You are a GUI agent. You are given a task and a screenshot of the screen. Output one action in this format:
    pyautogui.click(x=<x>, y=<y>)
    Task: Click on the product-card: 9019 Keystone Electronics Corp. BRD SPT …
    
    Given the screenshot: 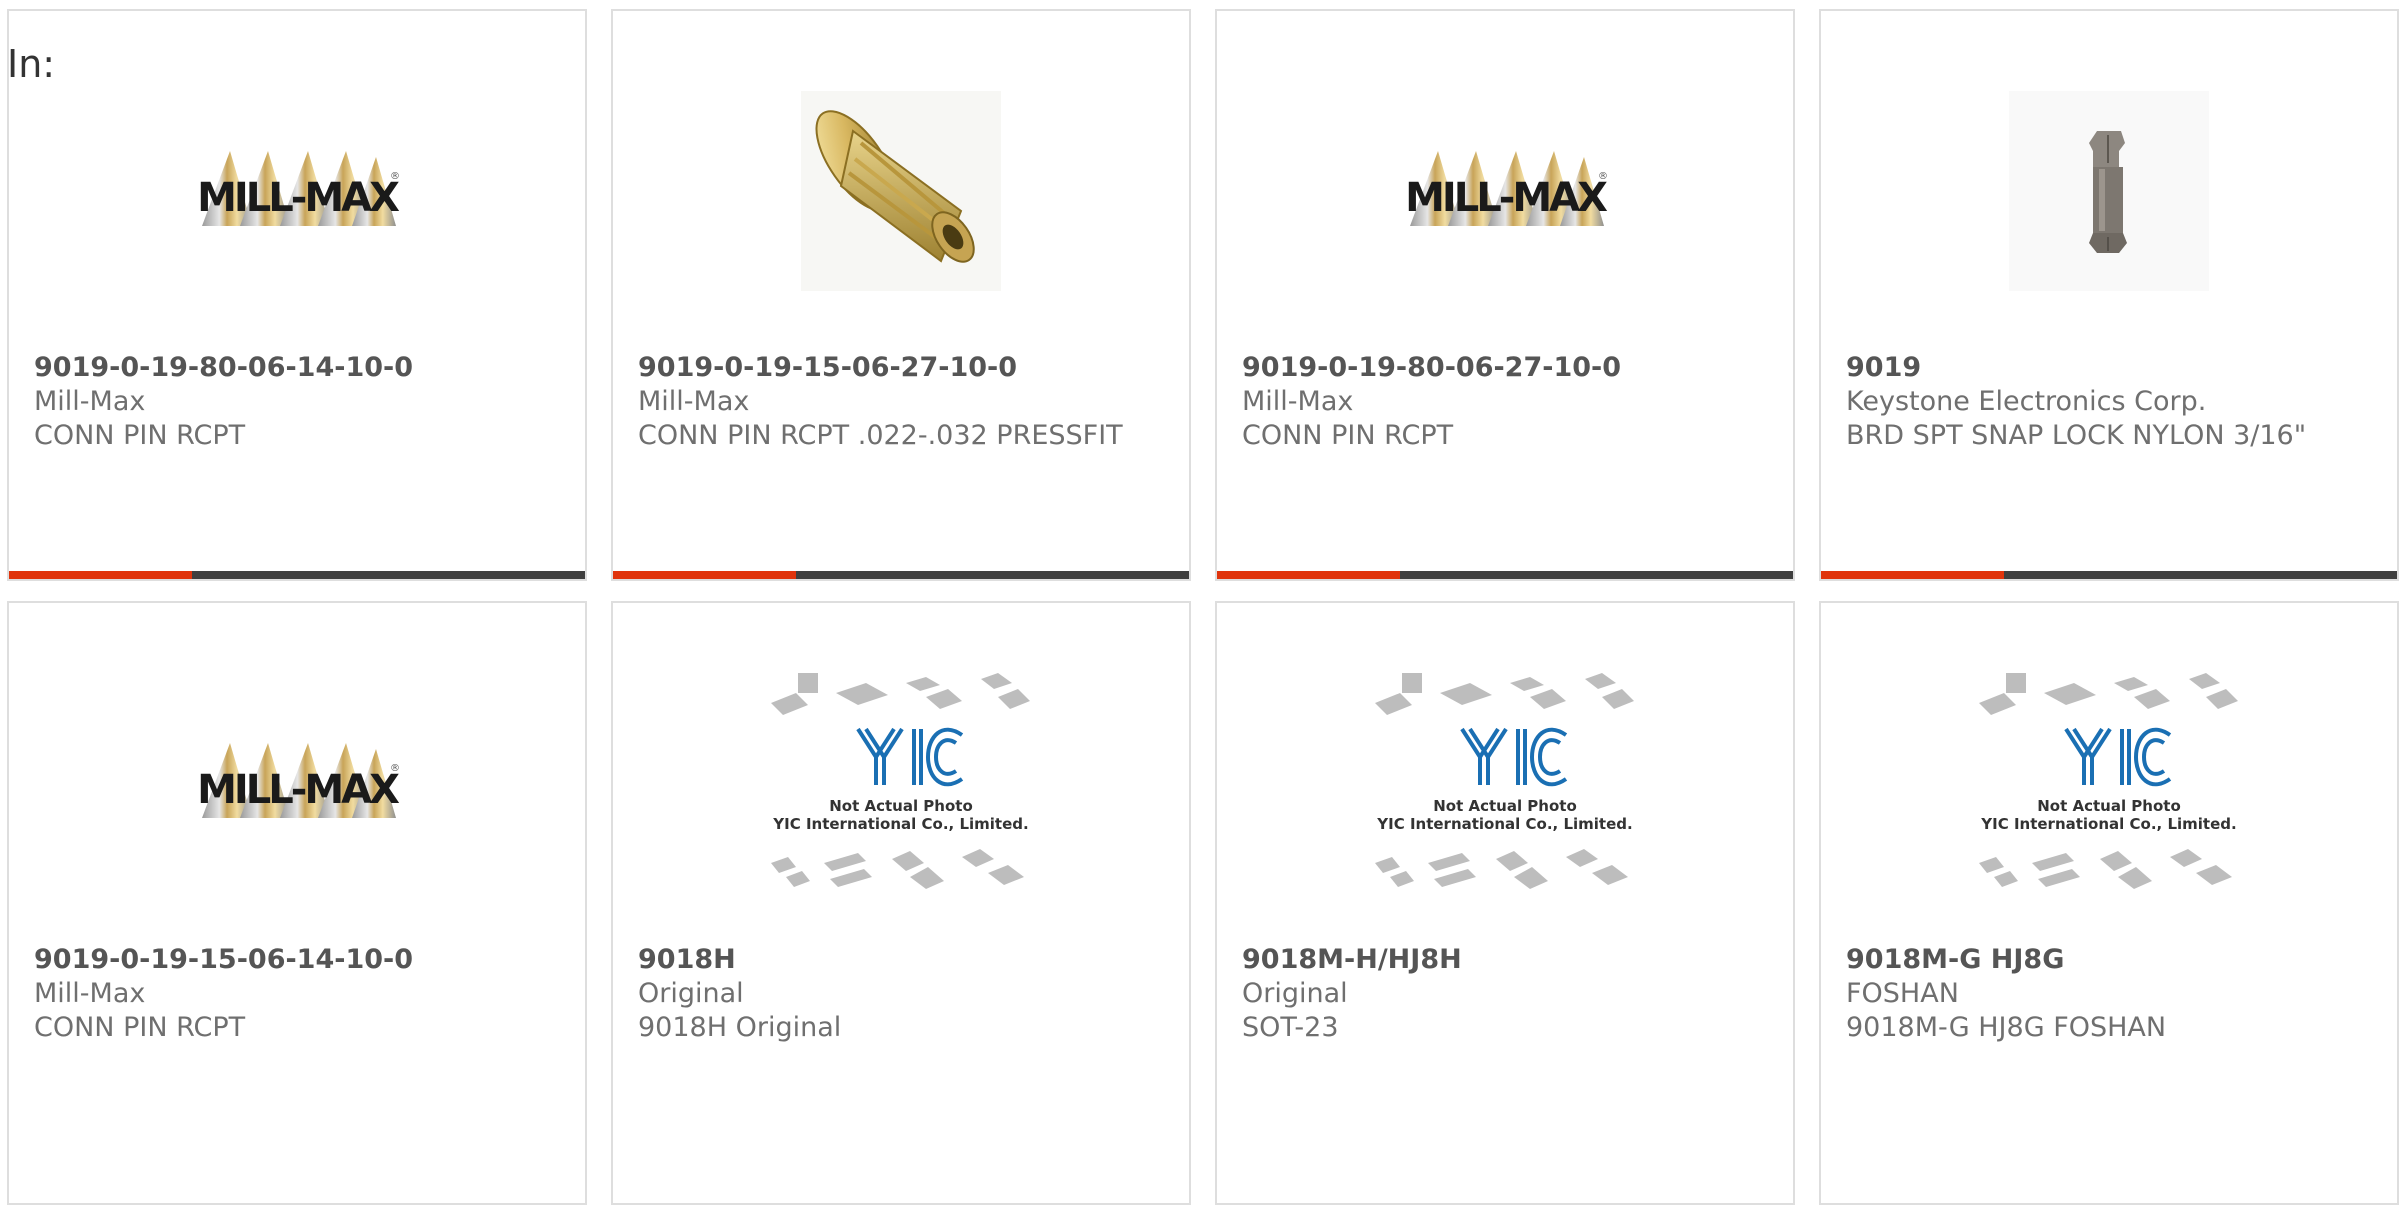 What is the action you would take?
    pyautogui.click(x=2109, y=295)
    